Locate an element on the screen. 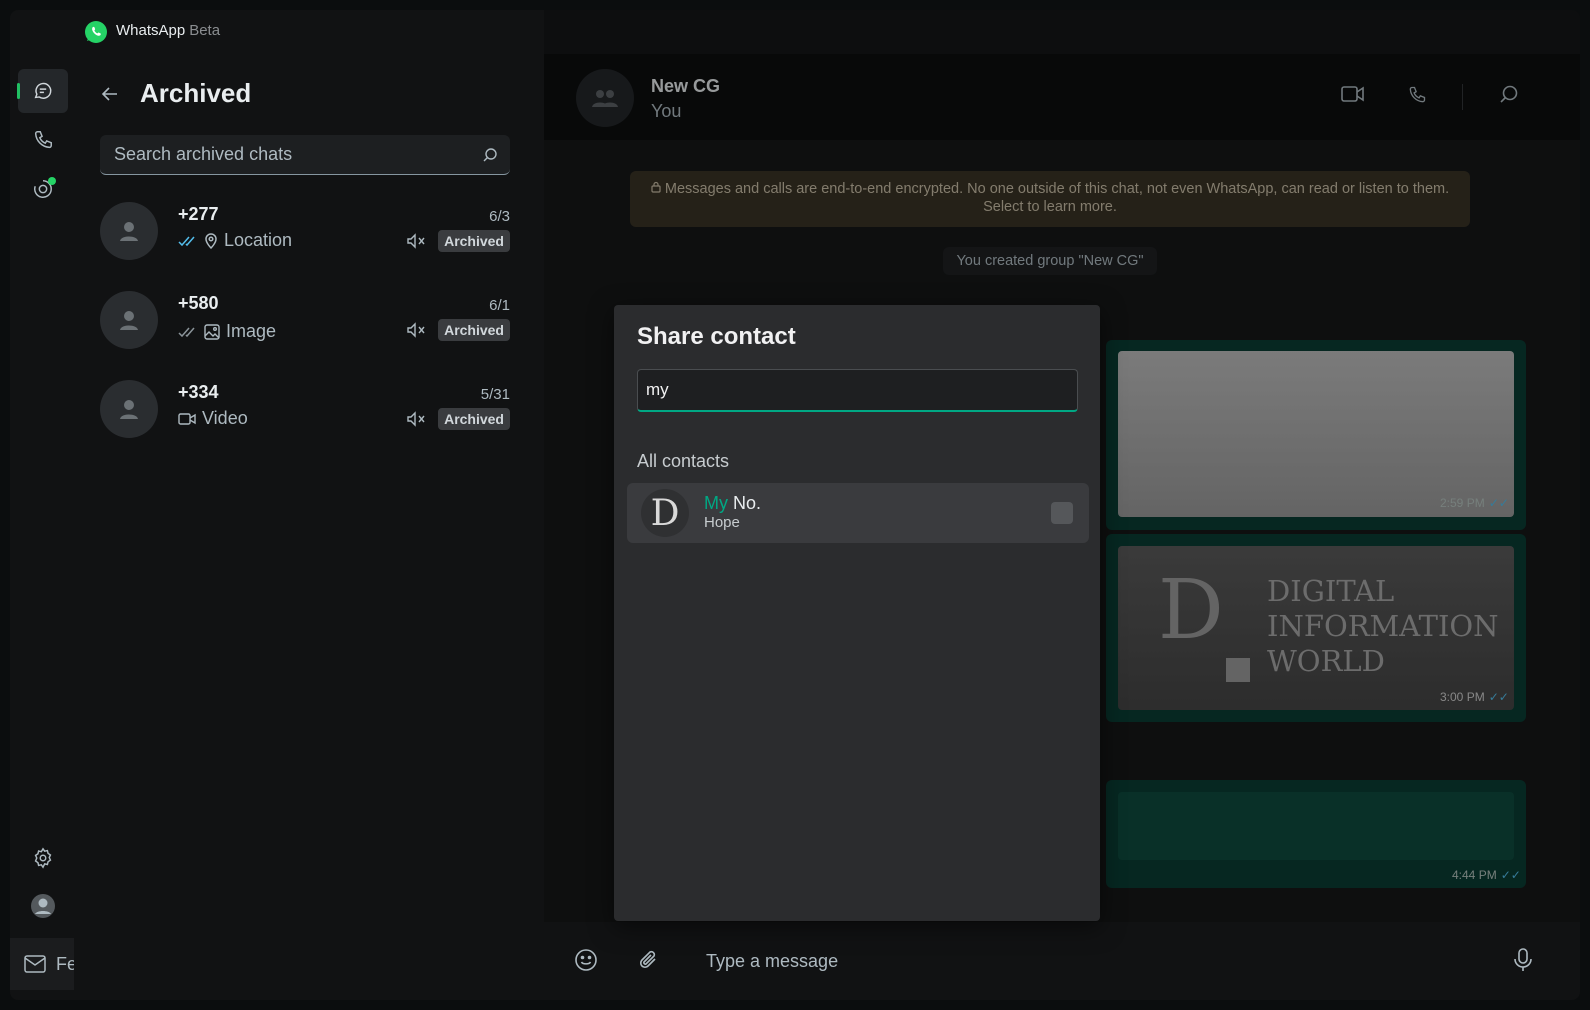  page-title: Archived is located at coordinates (196, 93).